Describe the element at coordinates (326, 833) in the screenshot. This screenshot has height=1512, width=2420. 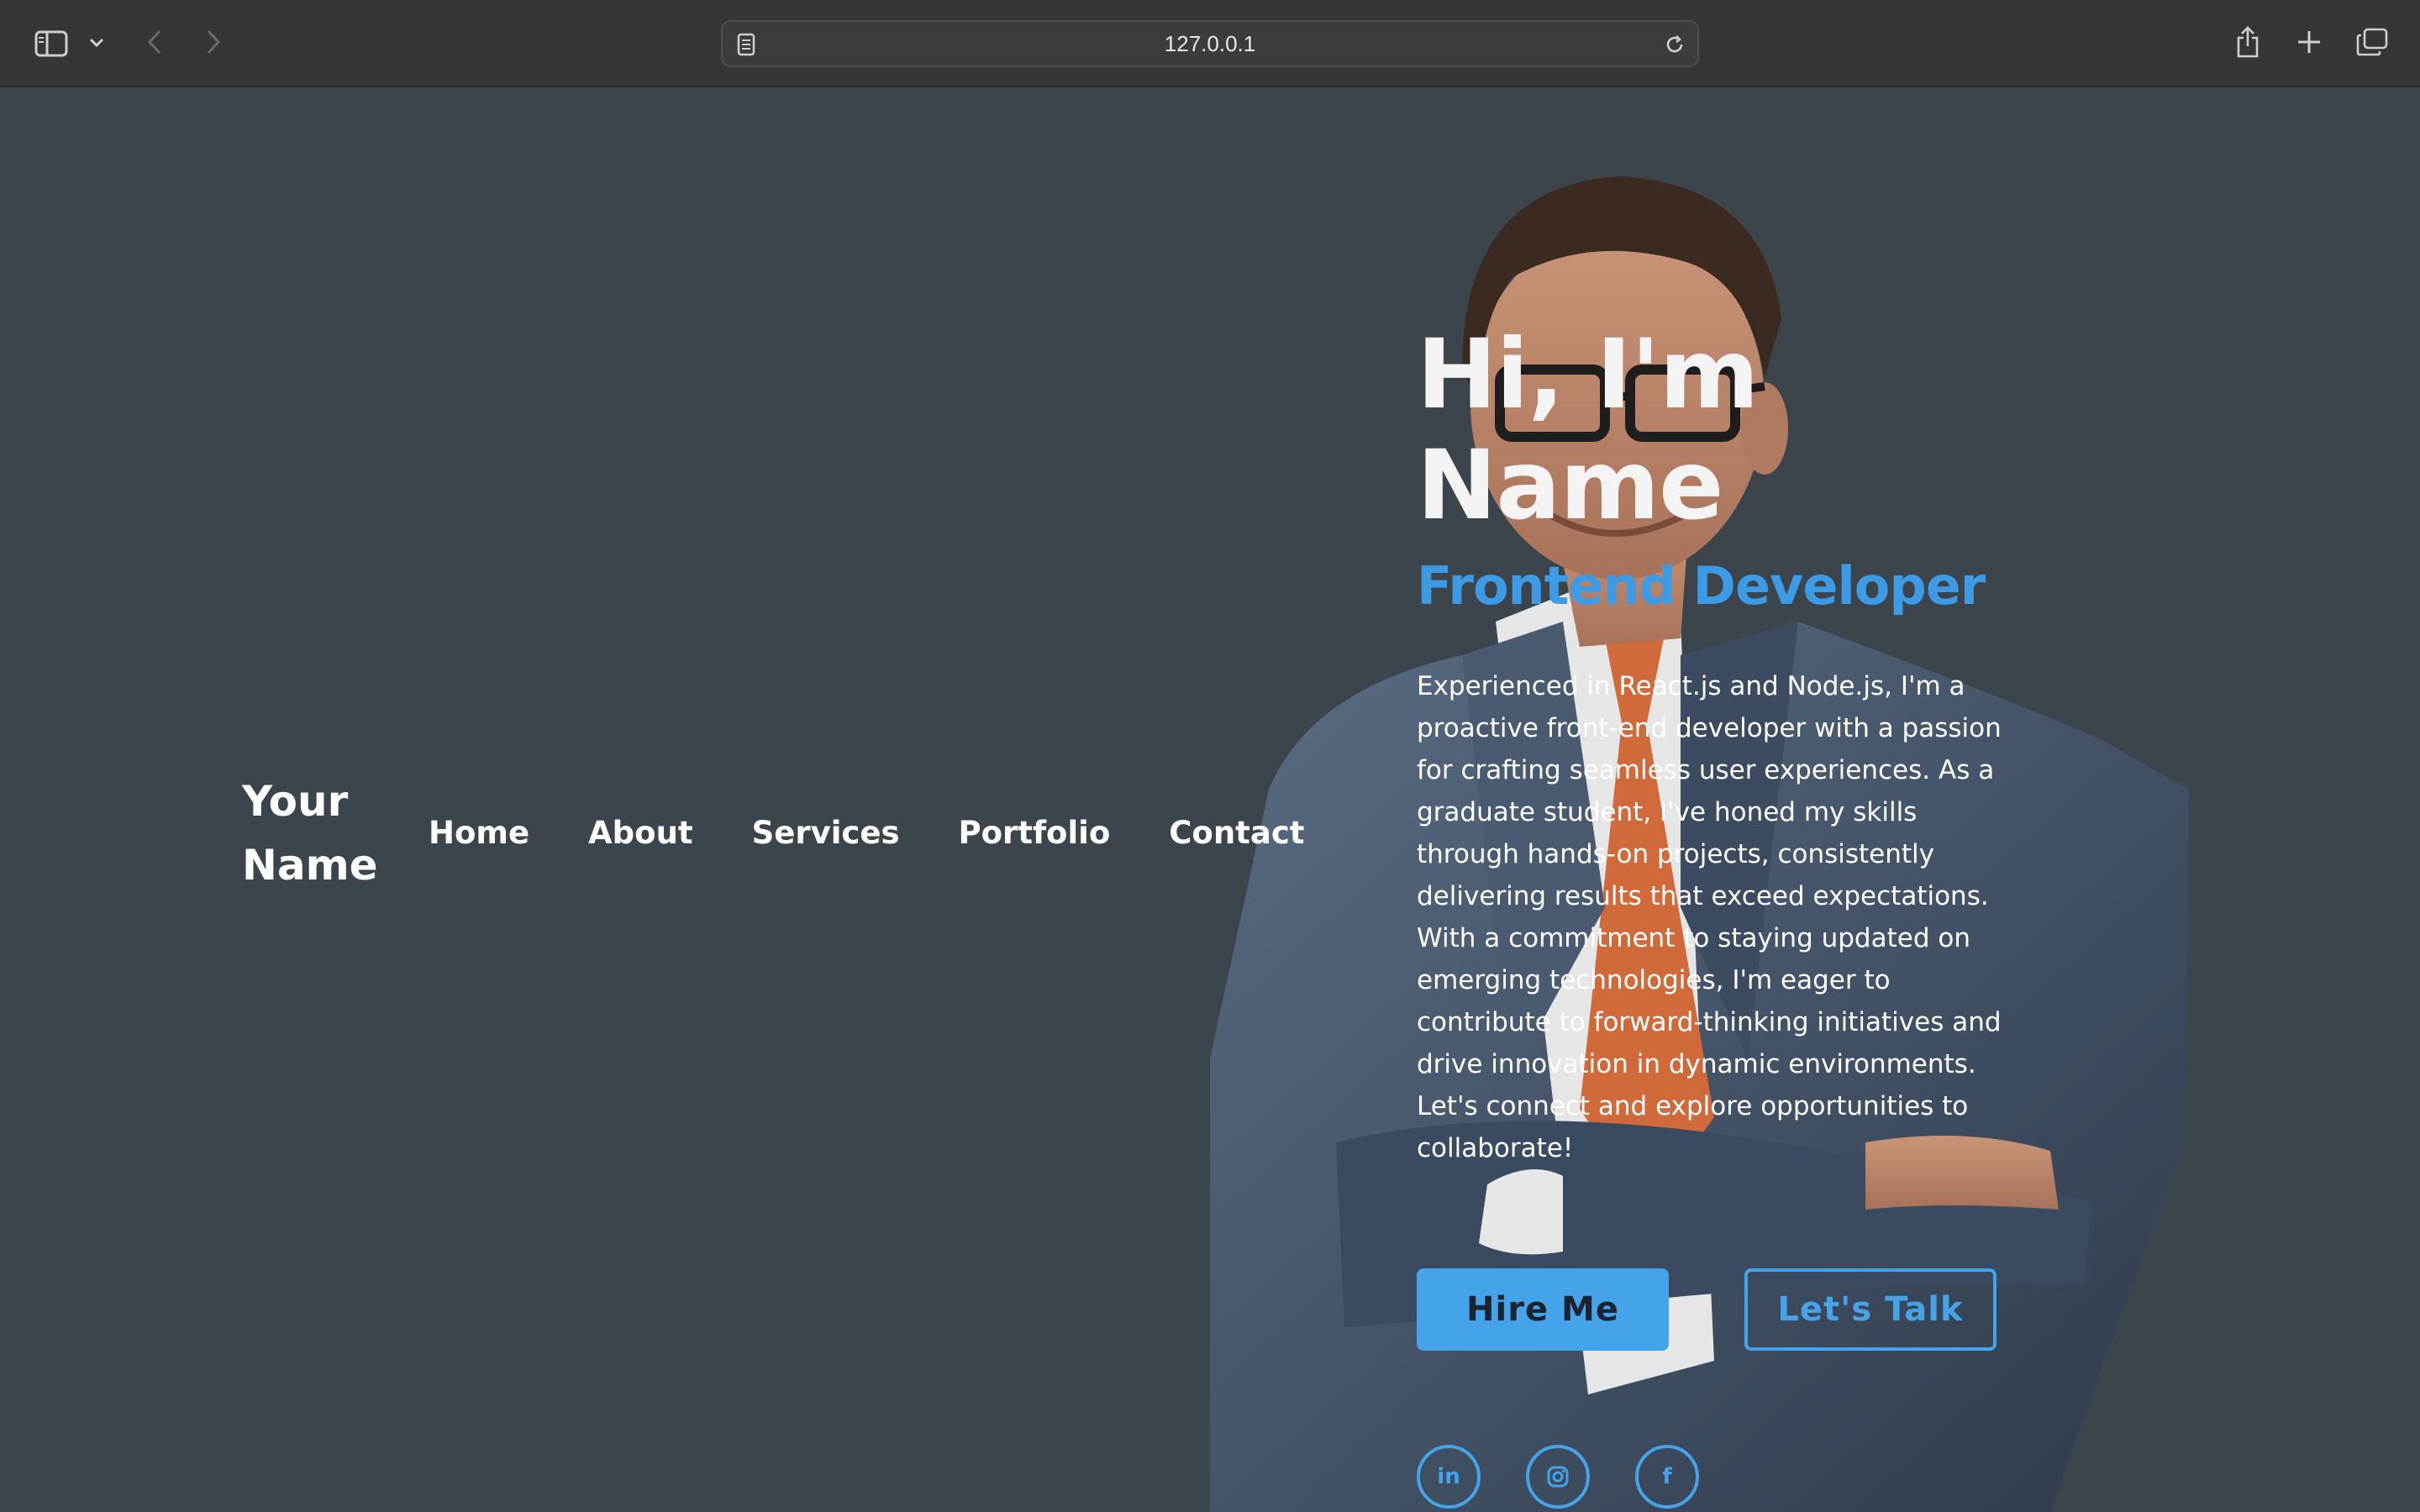
I see `site-logo: Your Name` at that location.